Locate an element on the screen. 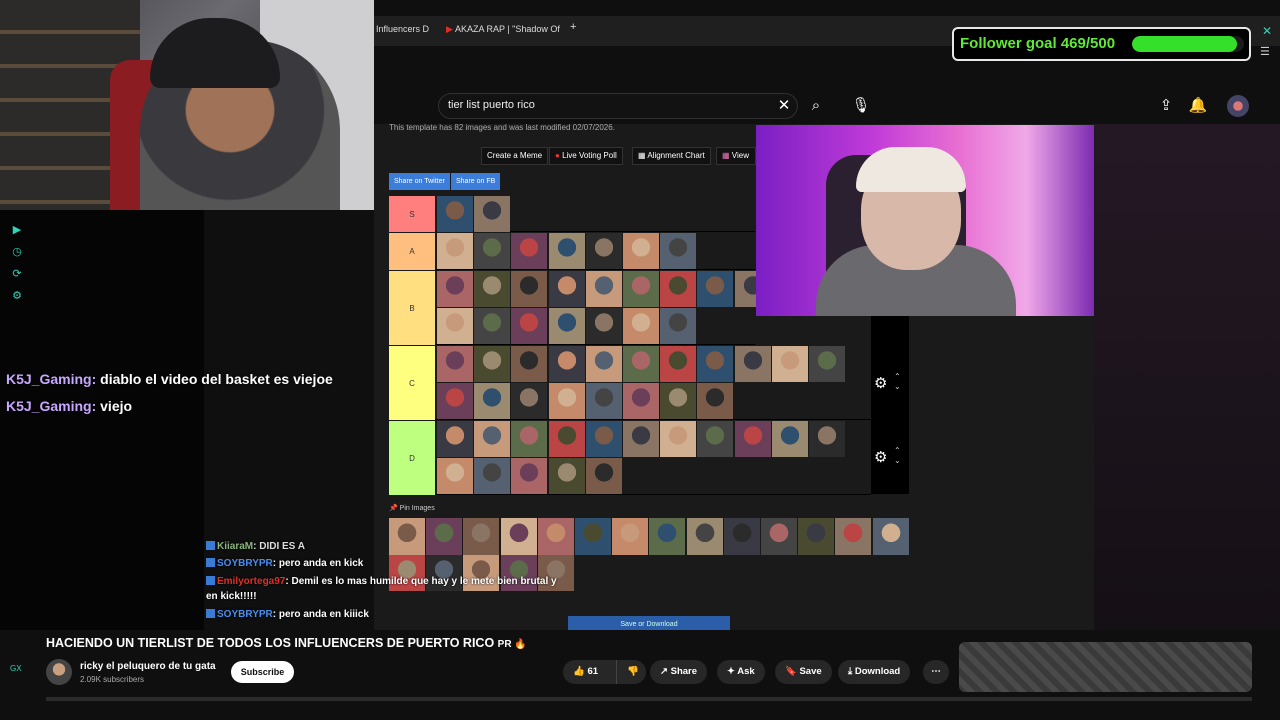 This screenshot has height=720, width=1280. search-icon: ⌕ is located at coordinates (816, 106).